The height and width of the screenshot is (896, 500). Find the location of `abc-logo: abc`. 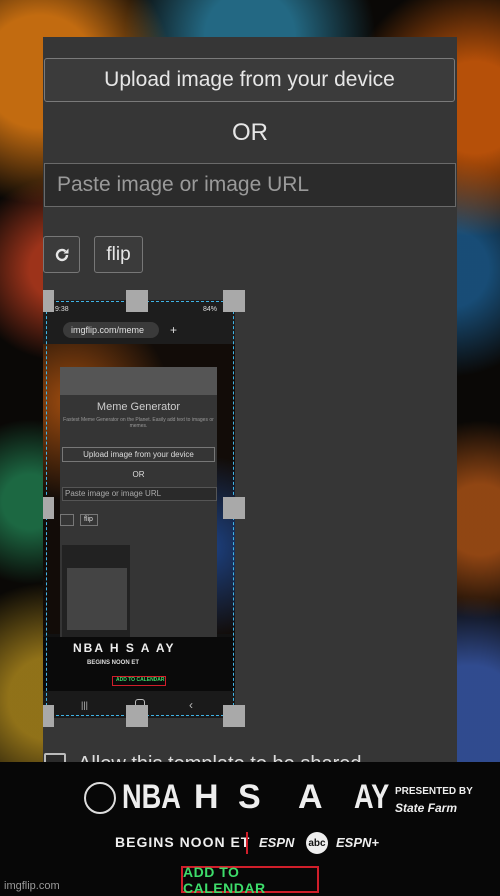

abc-logo: abc is located at coordinates (317, 843).